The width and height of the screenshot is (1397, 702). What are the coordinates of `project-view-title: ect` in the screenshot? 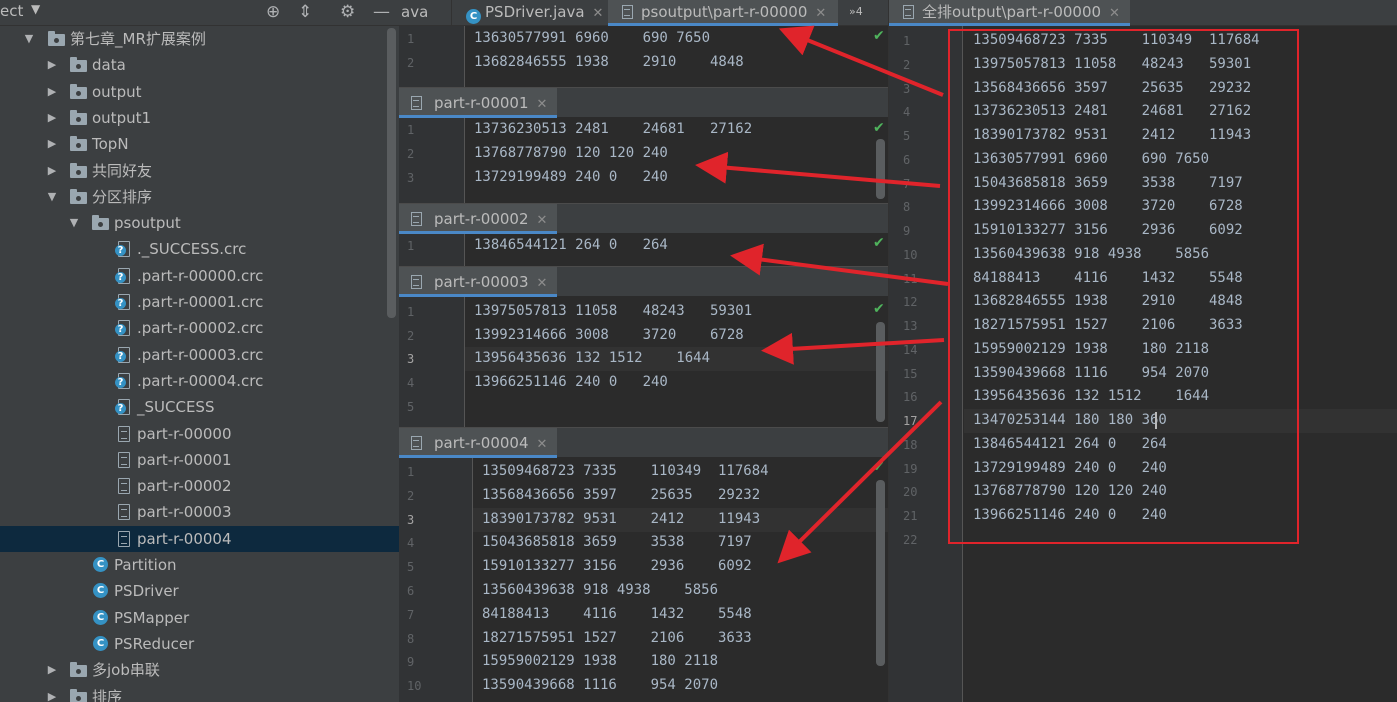 It's located at (11, 11).